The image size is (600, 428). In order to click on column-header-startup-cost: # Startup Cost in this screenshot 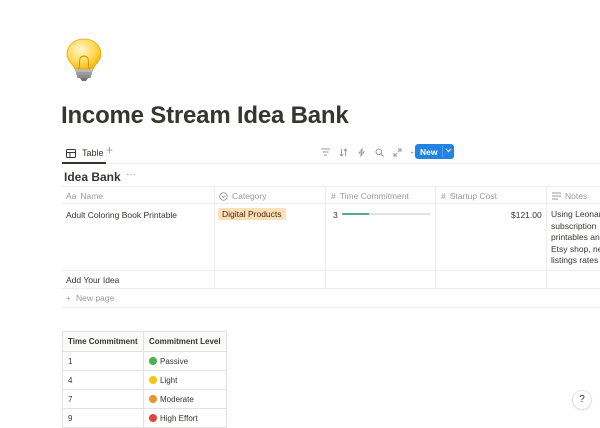, I will do `click(469, 196)`.